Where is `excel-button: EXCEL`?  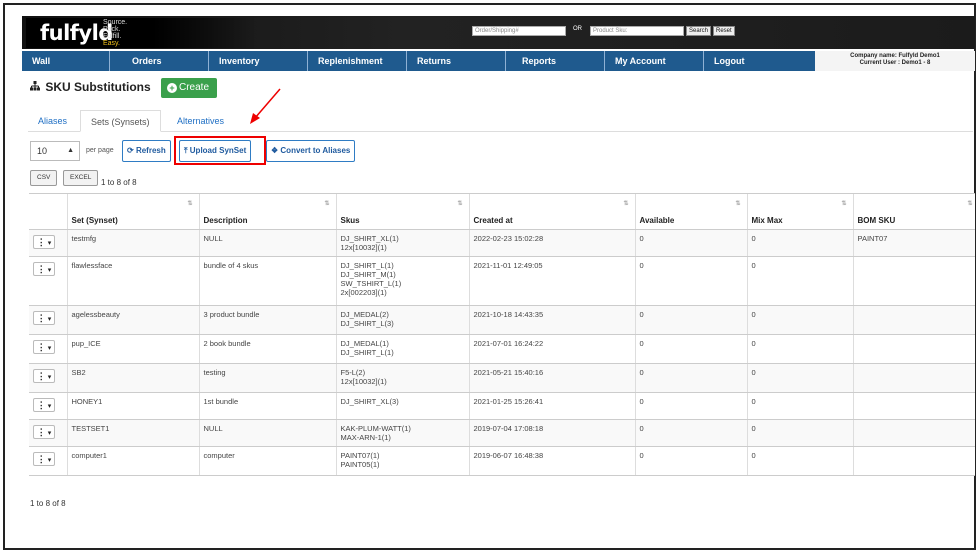 excel-button: EXCEL is located at coordinates (81, 178).